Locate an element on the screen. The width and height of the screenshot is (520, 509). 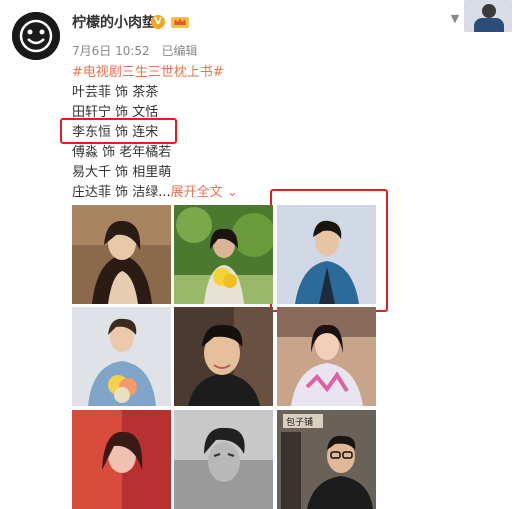
shop-sign-text: 包子铺 is located at coordinates (299, 422).